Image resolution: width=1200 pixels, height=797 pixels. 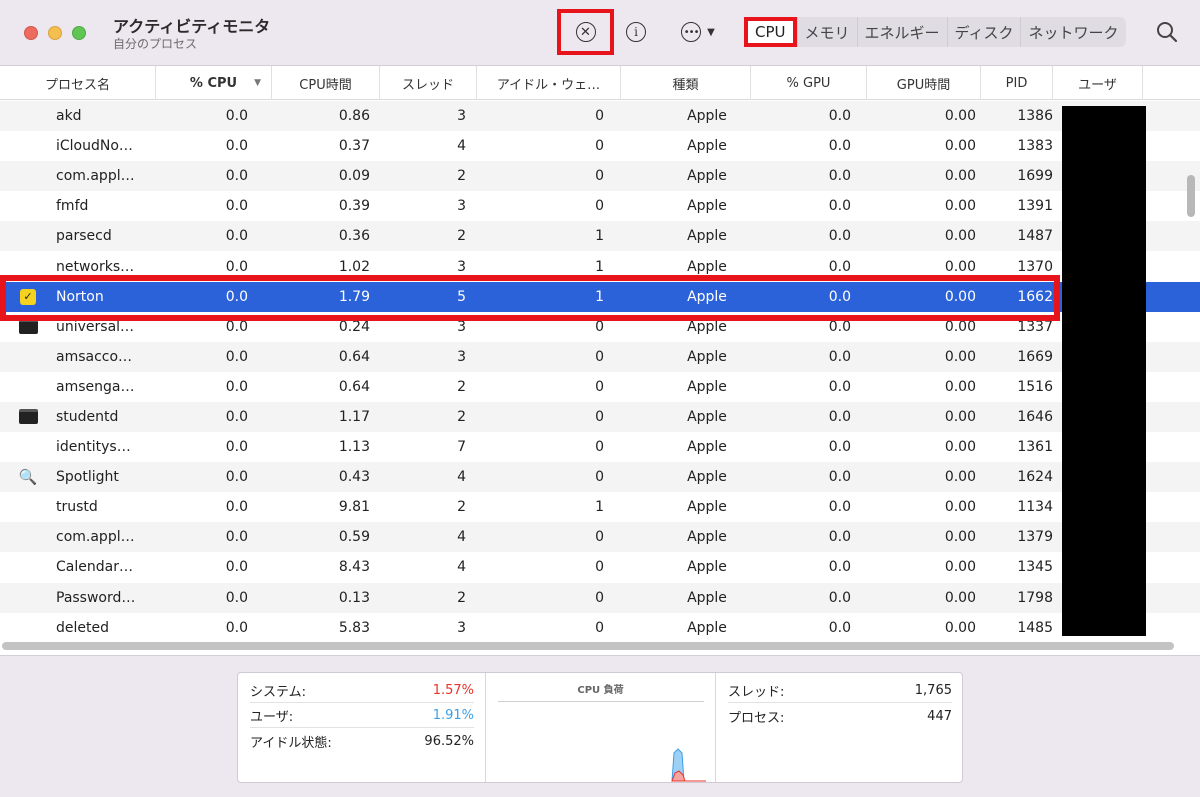 I want to click on table-row: com.appl… 0.0 0.09 2 0 Apple 0.0 0.00 1699, so click(x=600, y=176).